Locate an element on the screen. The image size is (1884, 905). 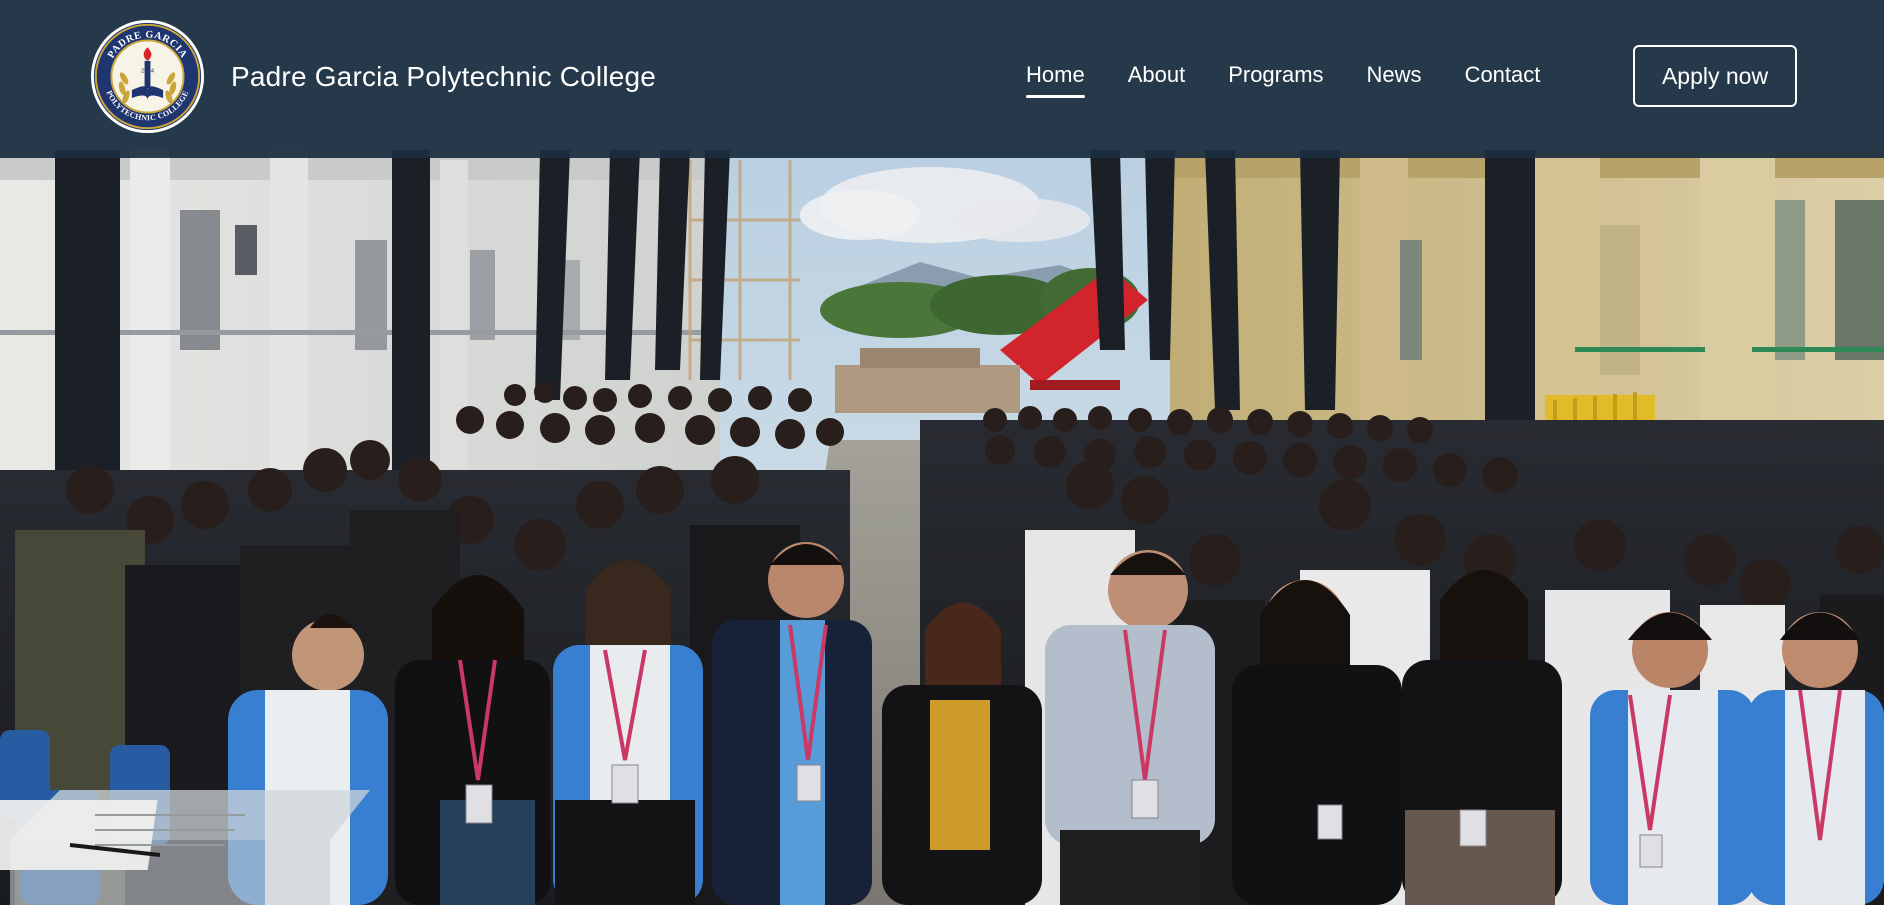
nav-programs-link: Programs is located at coordinates (1275, 80).